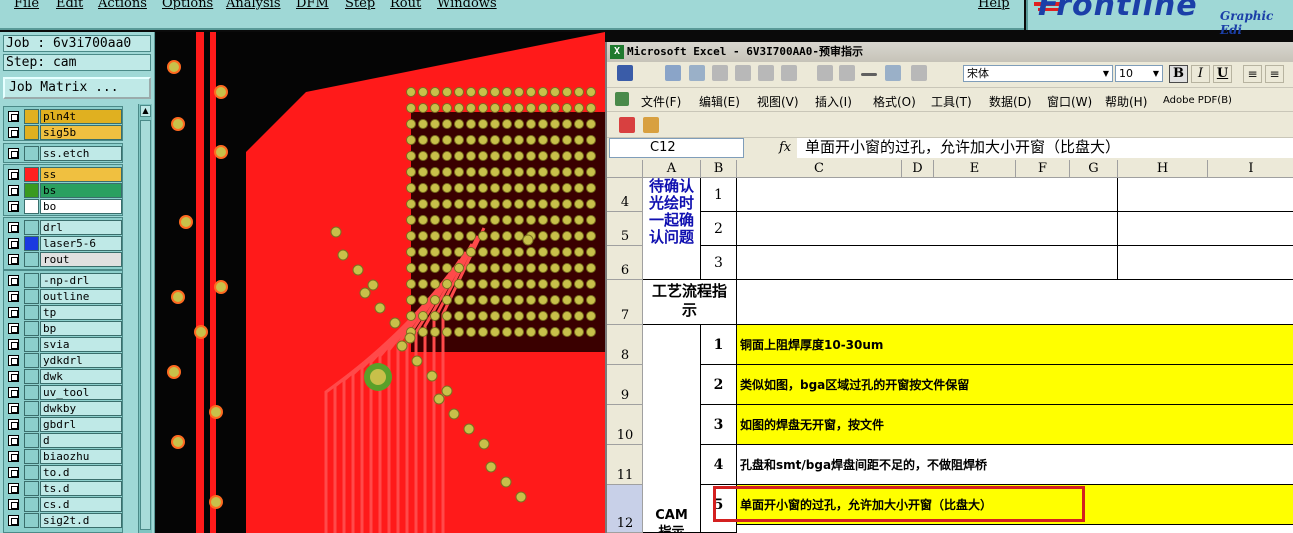 The width and height of the screenshot is (1293, 533). Describe the element at coordinates (1015, 345) in the screenshot. I see `cell-c8: 铜面上阻焊厚度10-30um` at that location.